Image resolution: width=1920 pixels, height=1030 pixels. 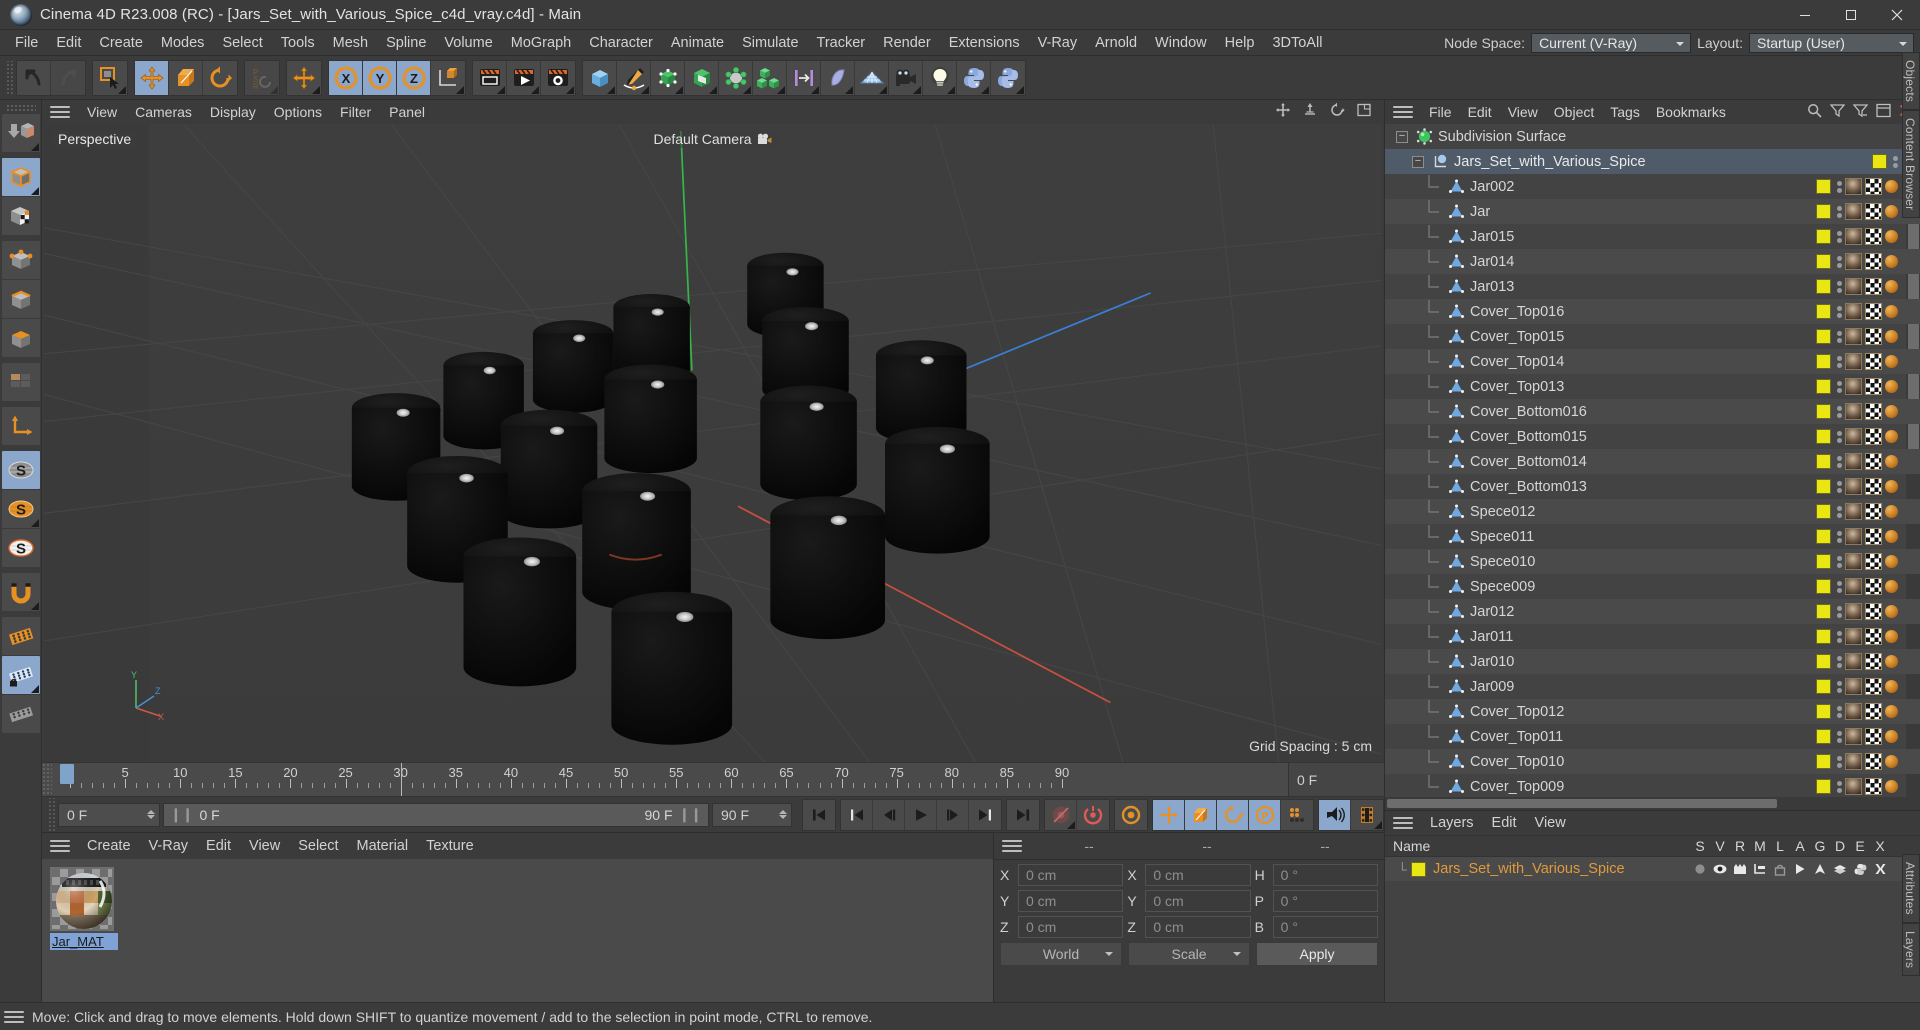 What do you see at coordinates (1780, 846) in the screenshot?
I see `layer-column-header: L` at bounding box center [1780, 846].